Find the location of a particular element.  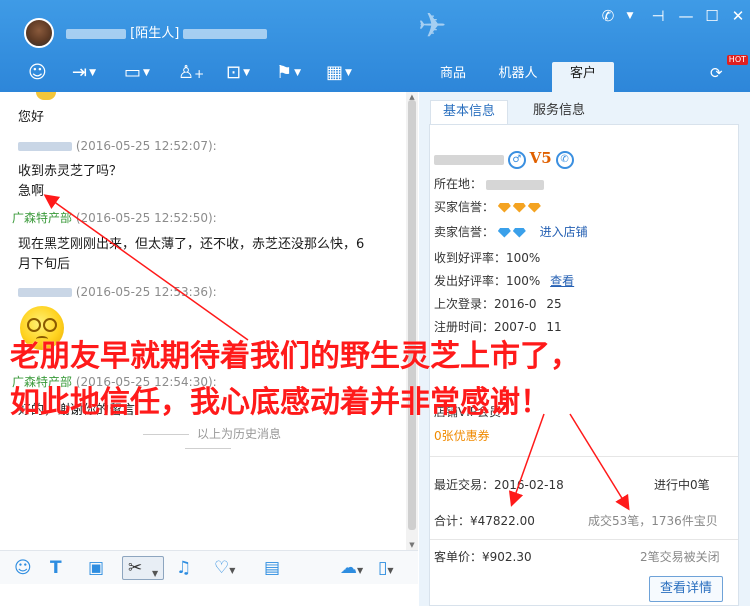

document-icon: ▯▼ is located at coordinates (386, 569).